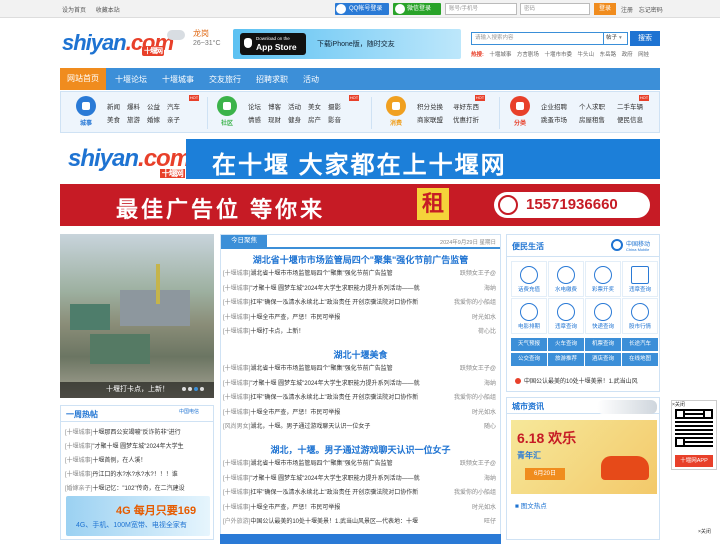 This screenshot has width=720, height=544. Describe the element at coordinates (258, 107) in the screenshot. I see `cat-link: 论坛` at that location.